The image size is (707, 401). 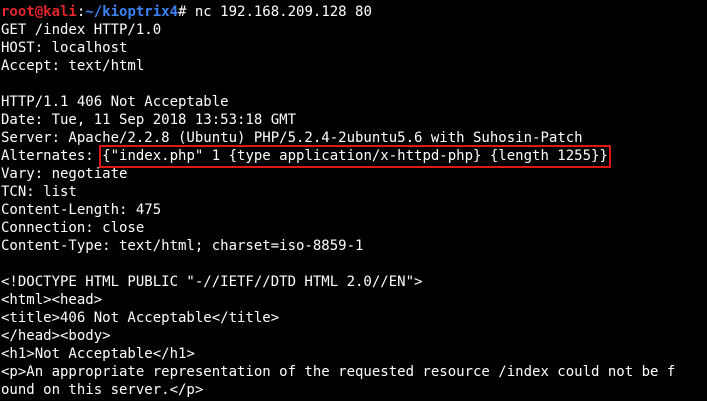 I want to click on response-content-length: Content-Length: 475, so click(x=81, y=210).